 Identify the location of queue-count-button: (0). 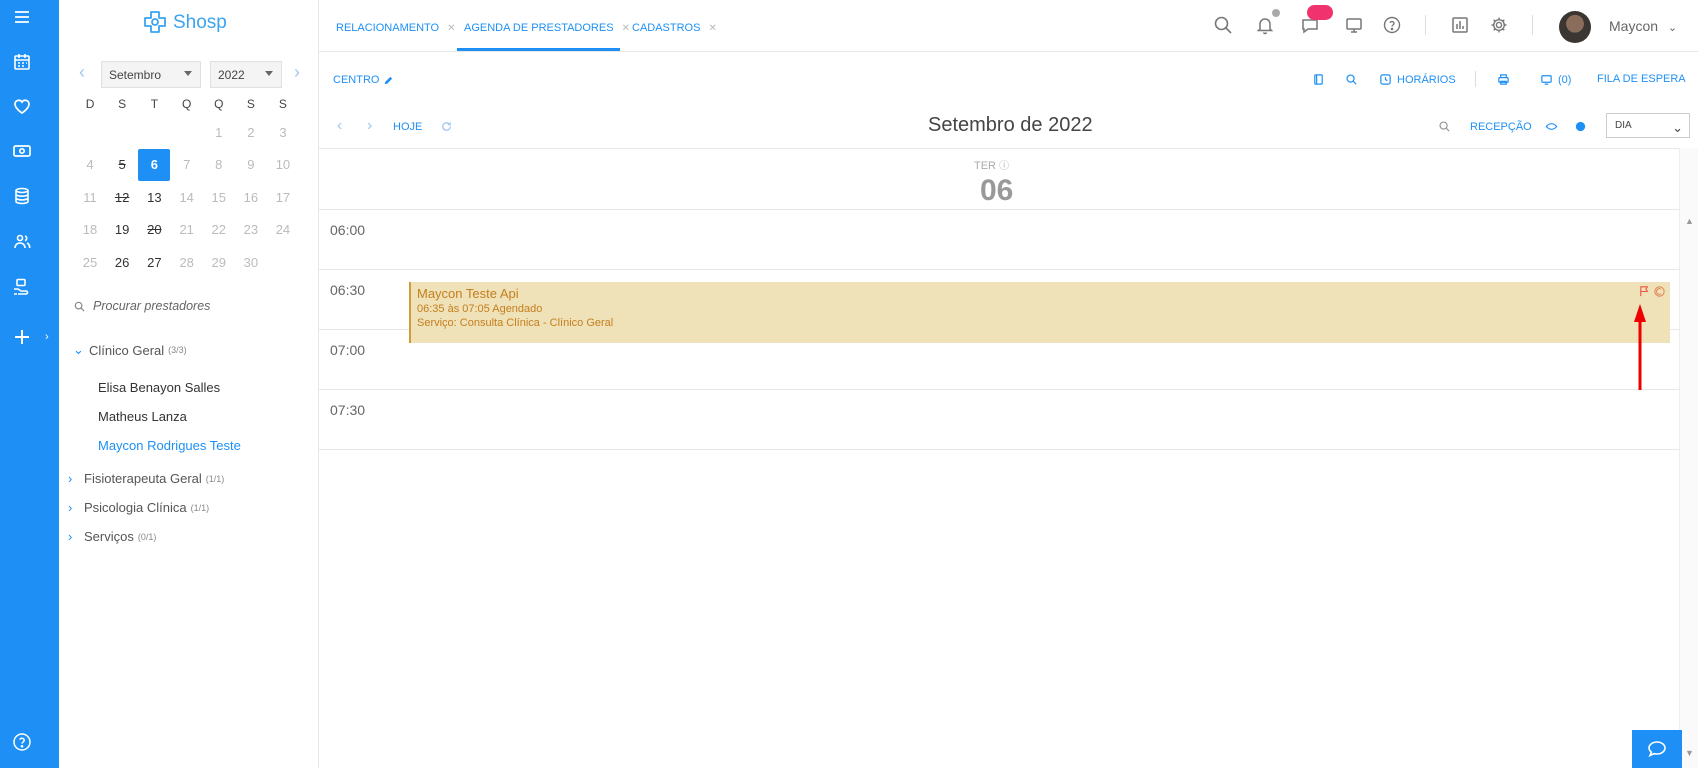
(1555, 79).